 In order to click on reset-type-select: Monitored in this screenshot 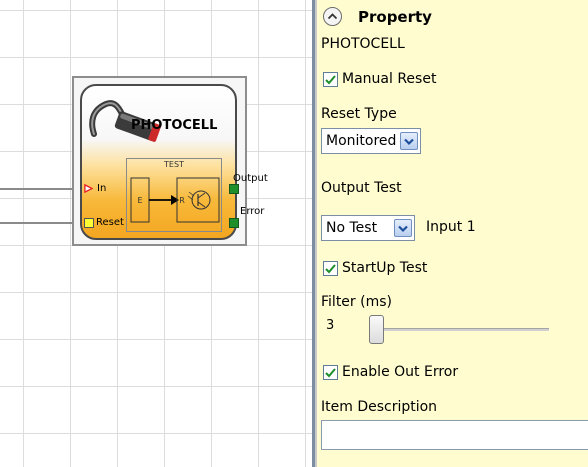, I will do `click(371, 141)`.